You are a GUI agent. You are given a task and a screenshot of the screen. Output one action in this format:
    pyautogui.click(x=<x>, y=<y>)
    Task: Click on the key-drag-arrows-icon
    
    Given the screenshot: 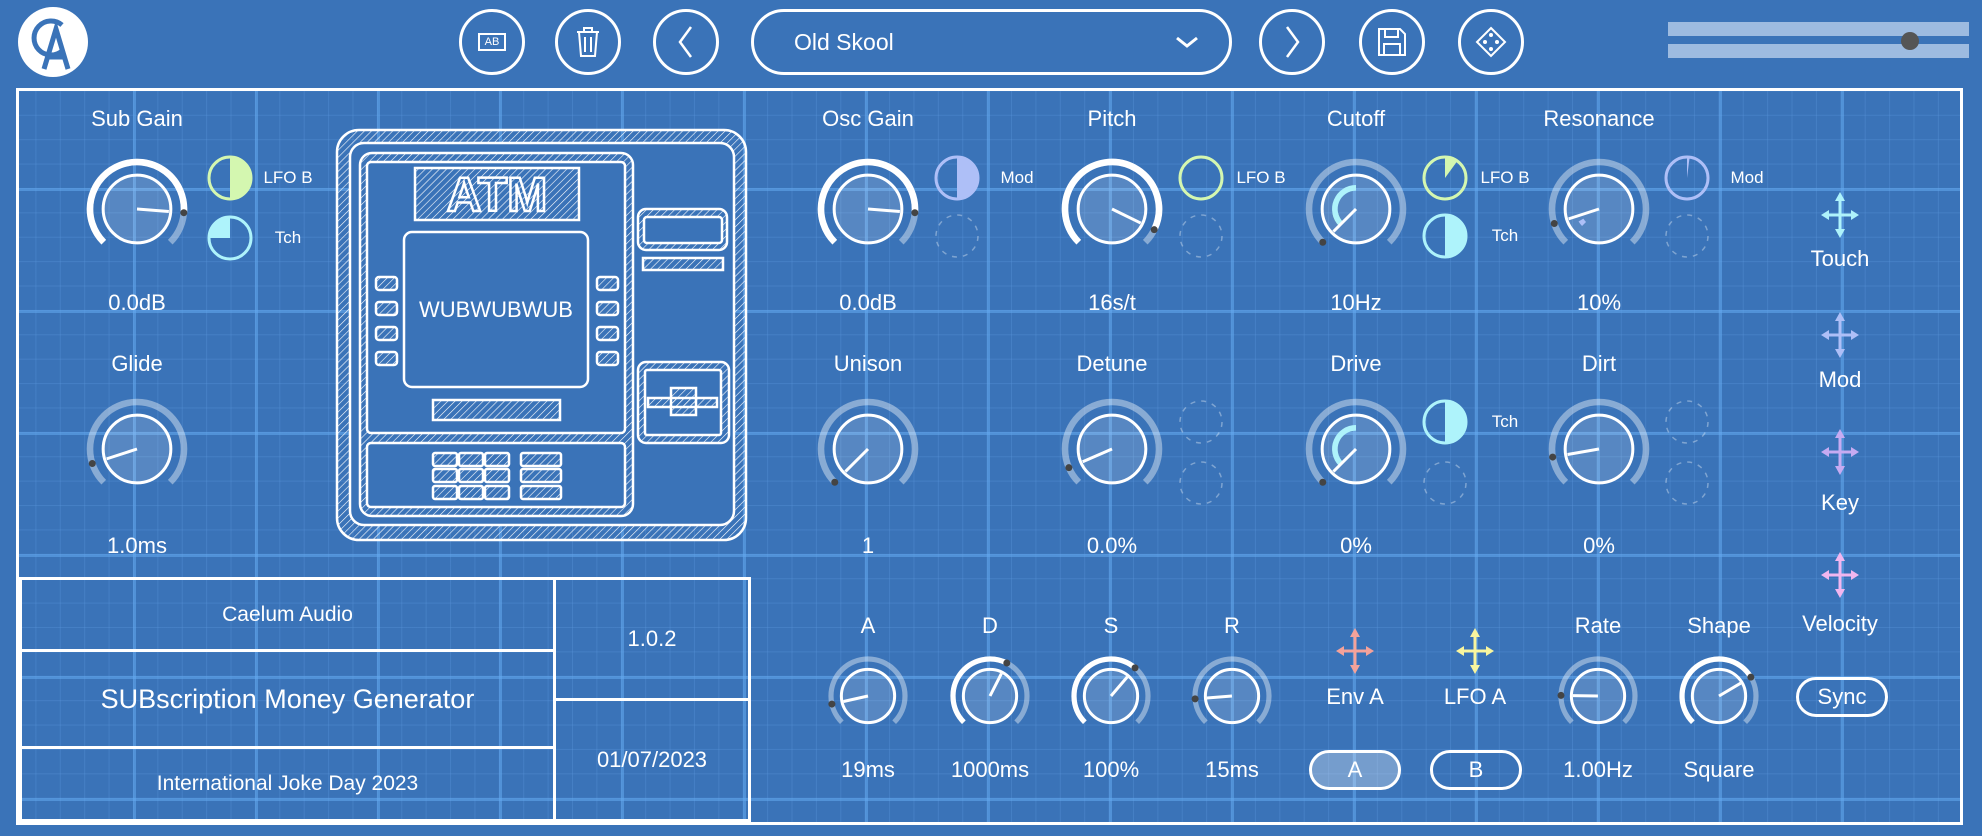 What is the action you would take?
    pyautogui.click(x=1840, y=452)
    